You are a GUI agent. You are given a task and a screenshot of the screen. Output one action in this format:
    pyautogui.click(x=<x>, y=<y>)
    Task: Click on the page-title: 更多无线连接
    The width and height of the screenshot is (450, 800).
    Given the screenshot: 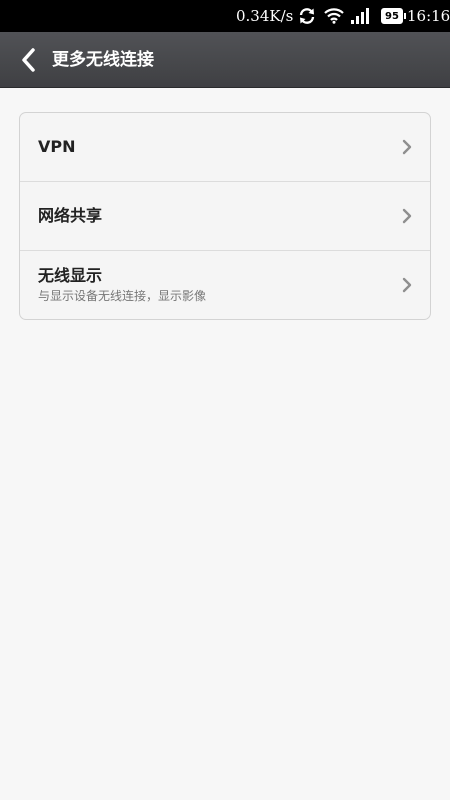 What is the action you would take?
    pyautogui.click(x=103, y=60)
    